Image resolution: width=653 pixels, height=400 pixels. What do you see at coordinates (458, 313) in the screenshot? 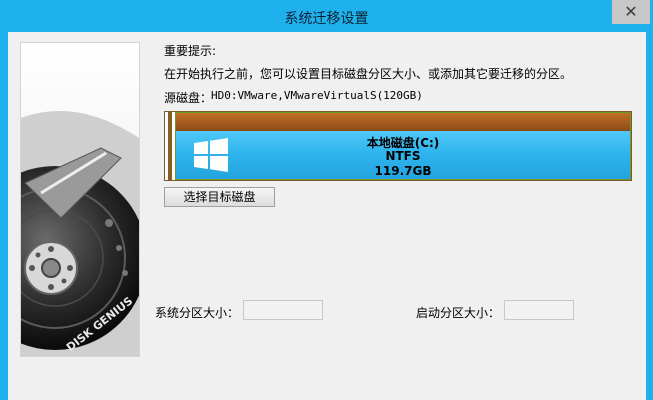
I see `boot-partition-size-label: 启动分区大小：` at bounding box center [458, 313].